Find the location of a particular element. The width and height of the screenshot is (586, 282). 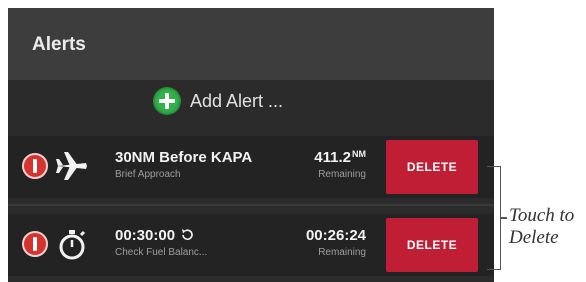

callout-bracket is located at coordinates (494, 218).